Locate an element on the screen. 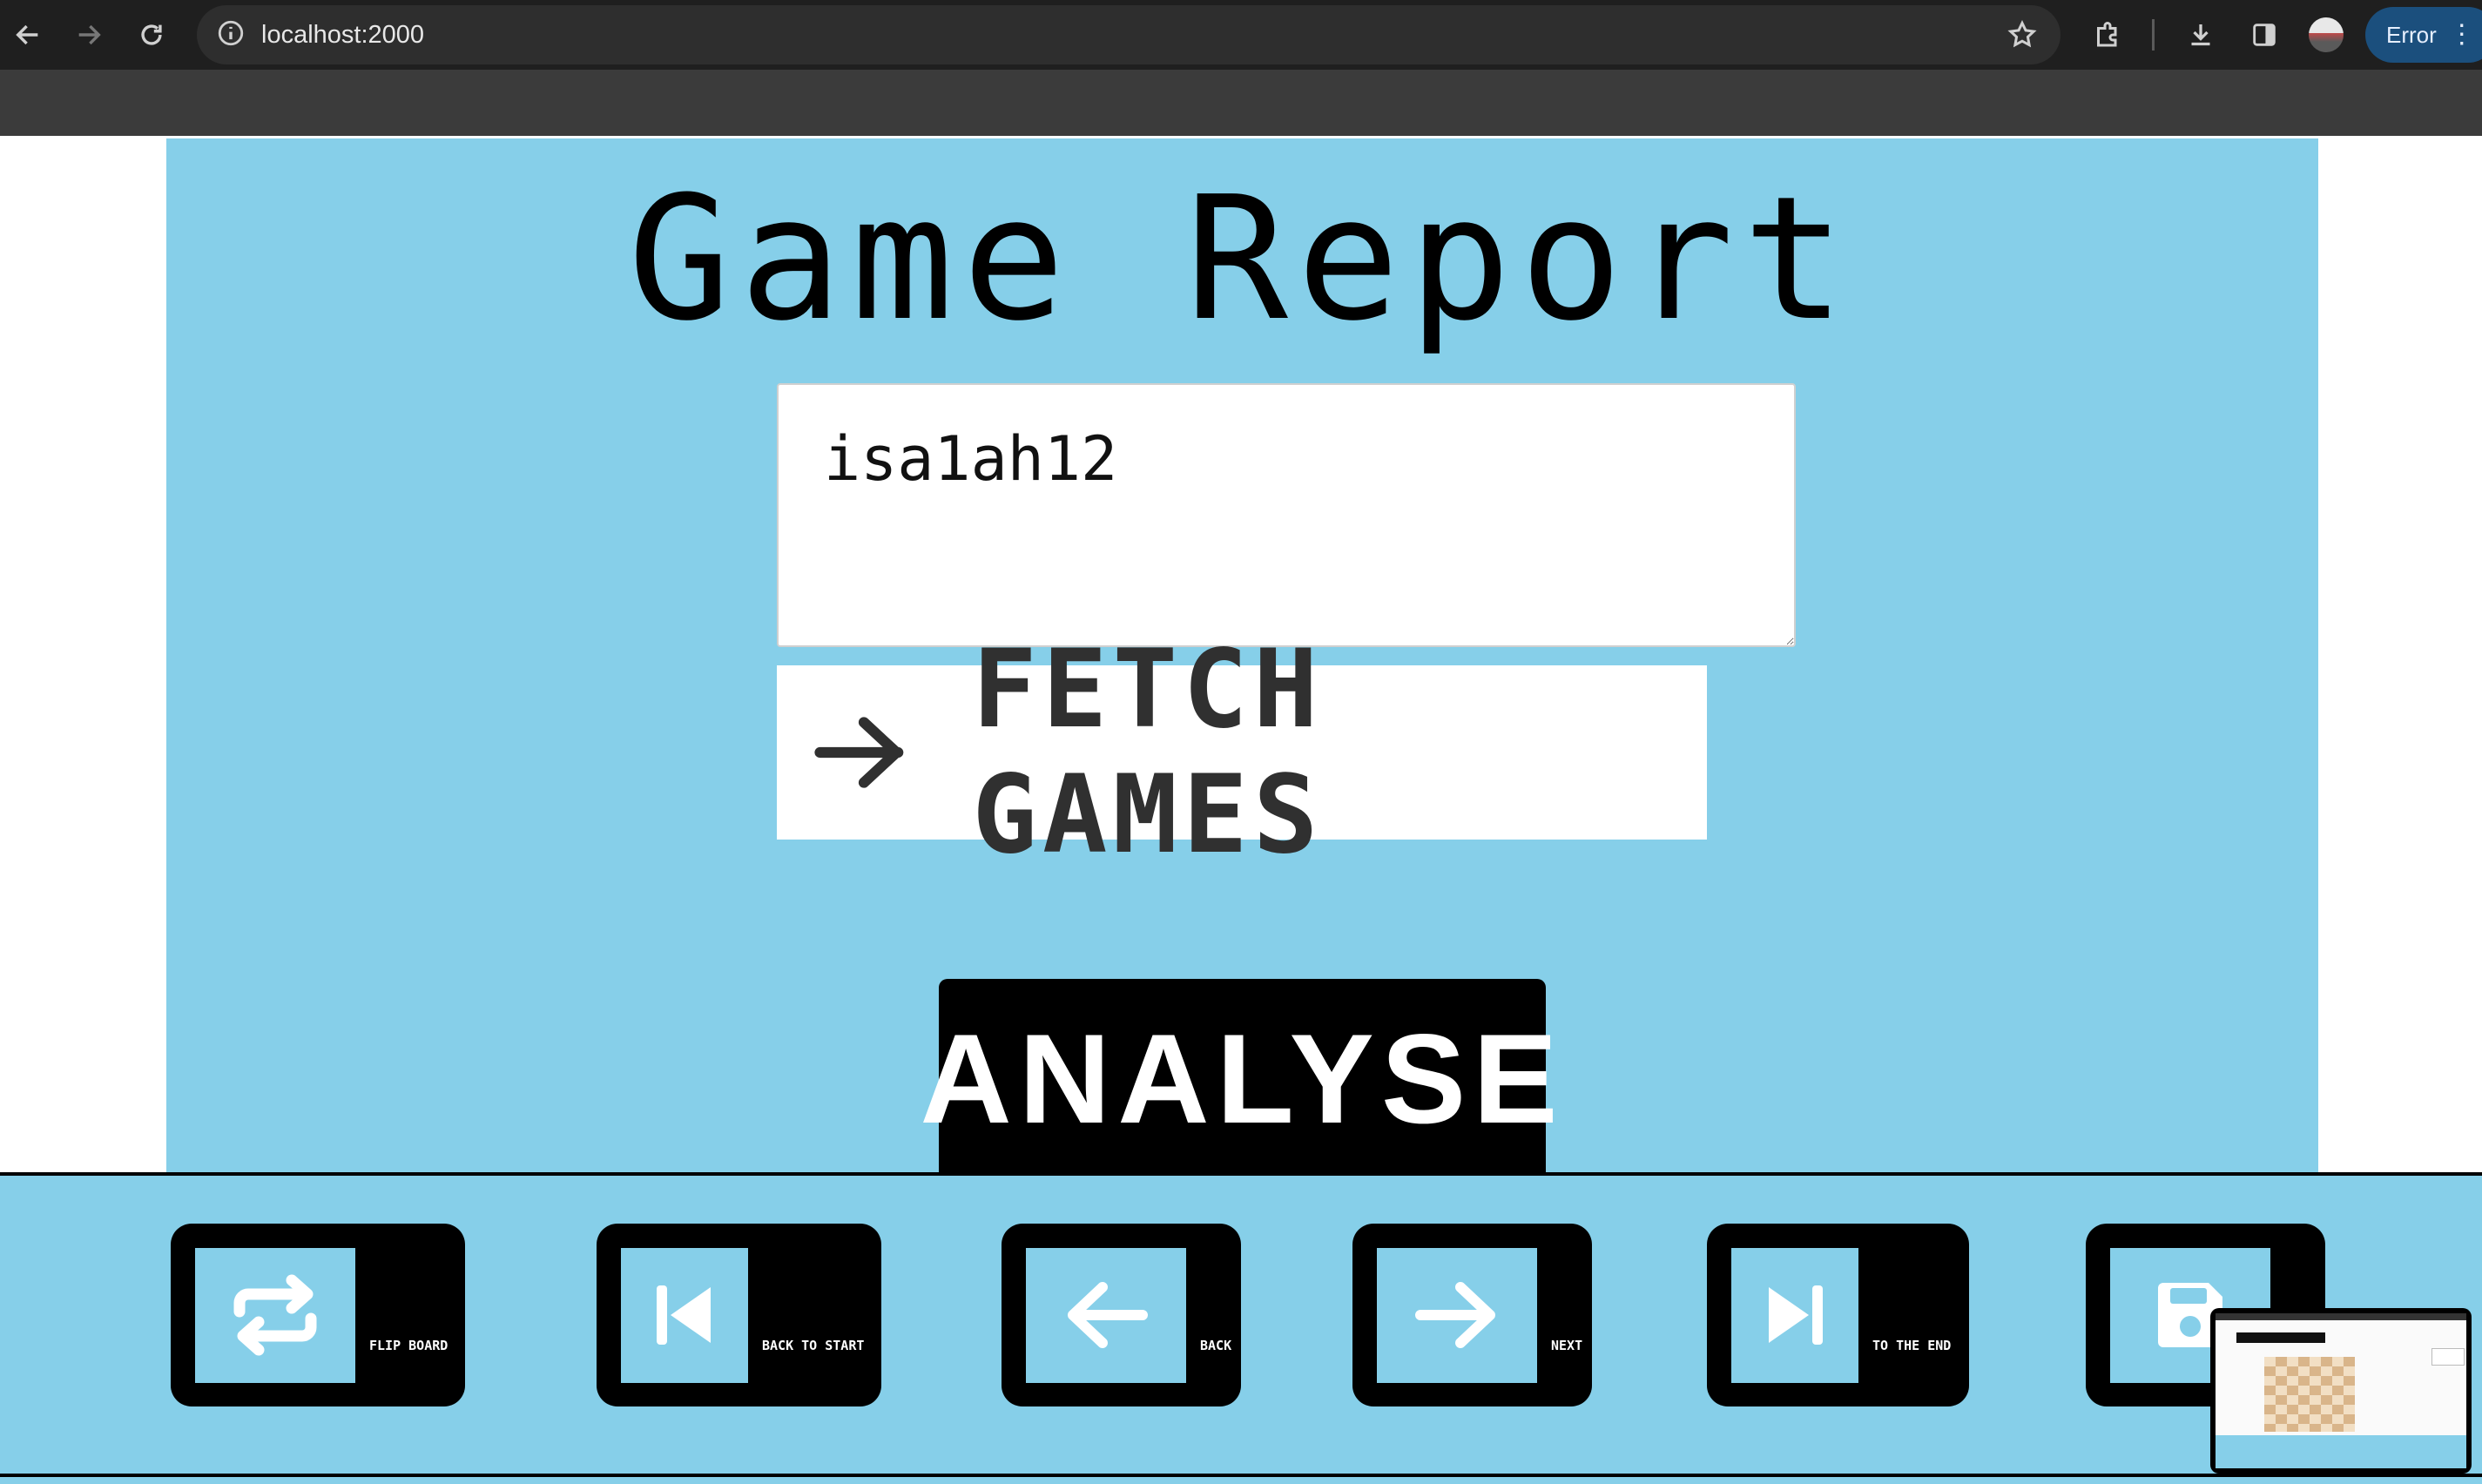 This screenshot has width=2482, height=1484. profile-avatar is located at coordinates (2326, 34).